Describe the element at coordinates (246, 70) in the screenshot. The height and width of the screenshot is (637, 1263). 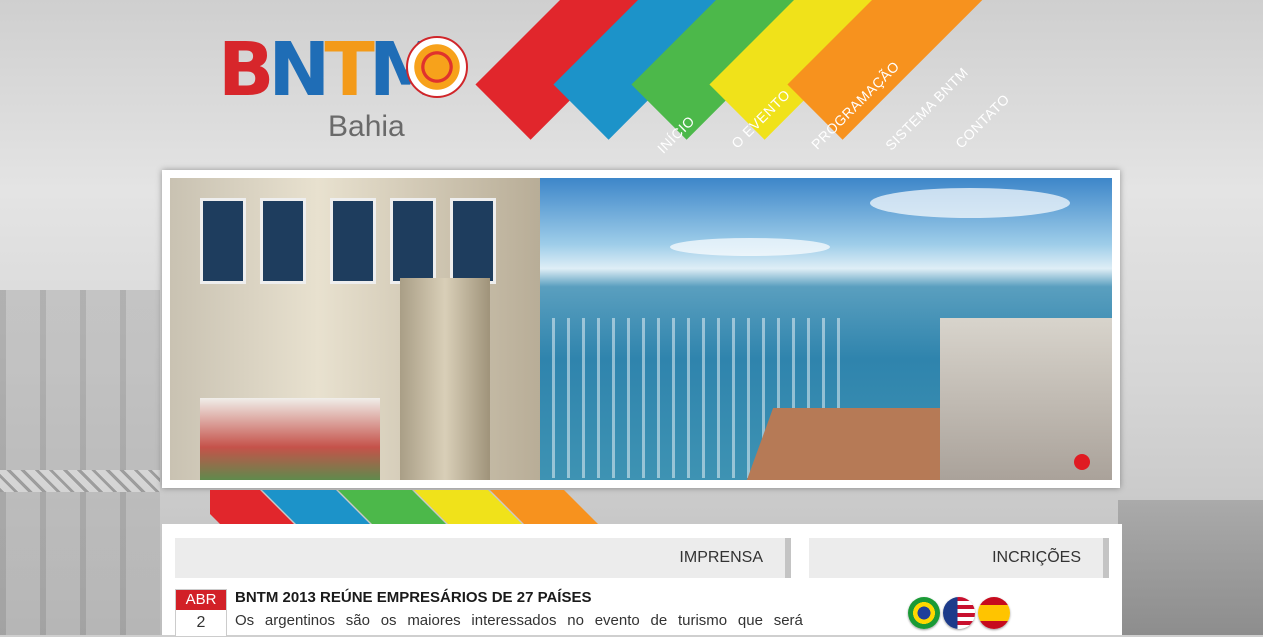
I see `logo-letter-b: B` at that location.